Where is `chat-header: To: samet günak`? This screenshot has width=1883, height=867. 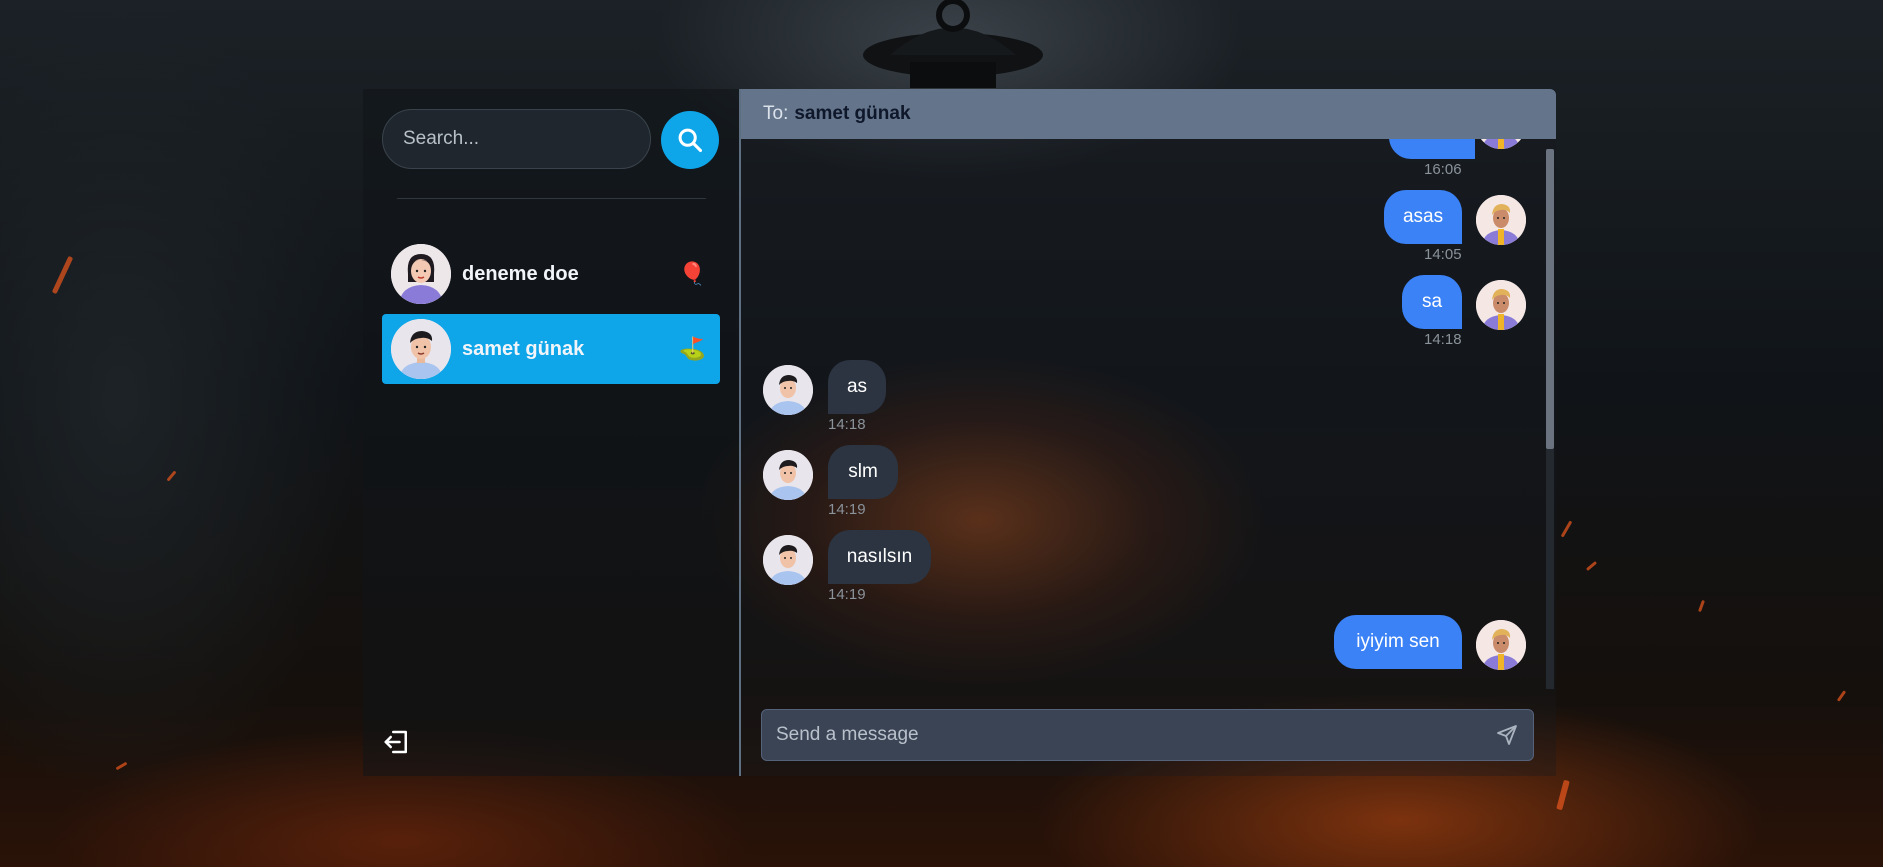 chat-header: To: samet günak is located at coordinates (1148, 114).